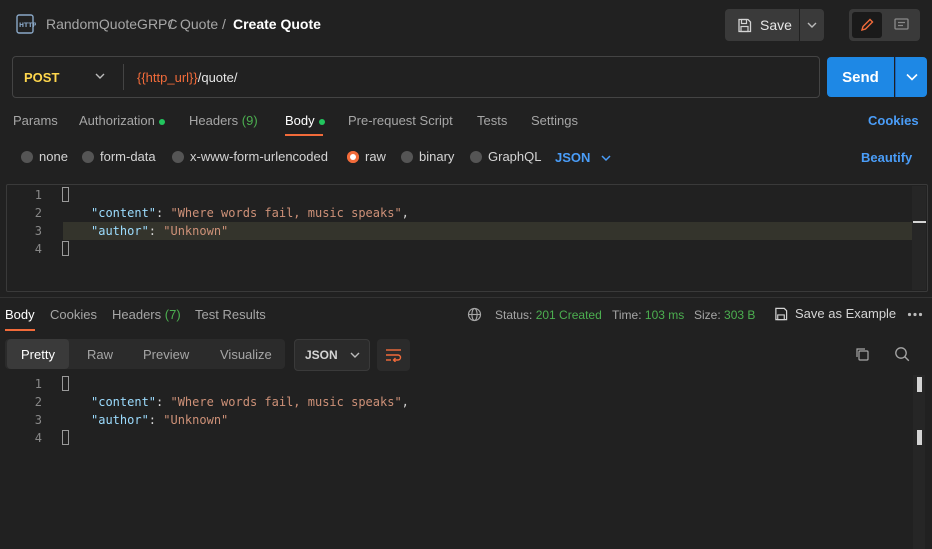 This screenshot has height=549, width=932. I want to click on body-format-select: JSON, so click(583, 157).